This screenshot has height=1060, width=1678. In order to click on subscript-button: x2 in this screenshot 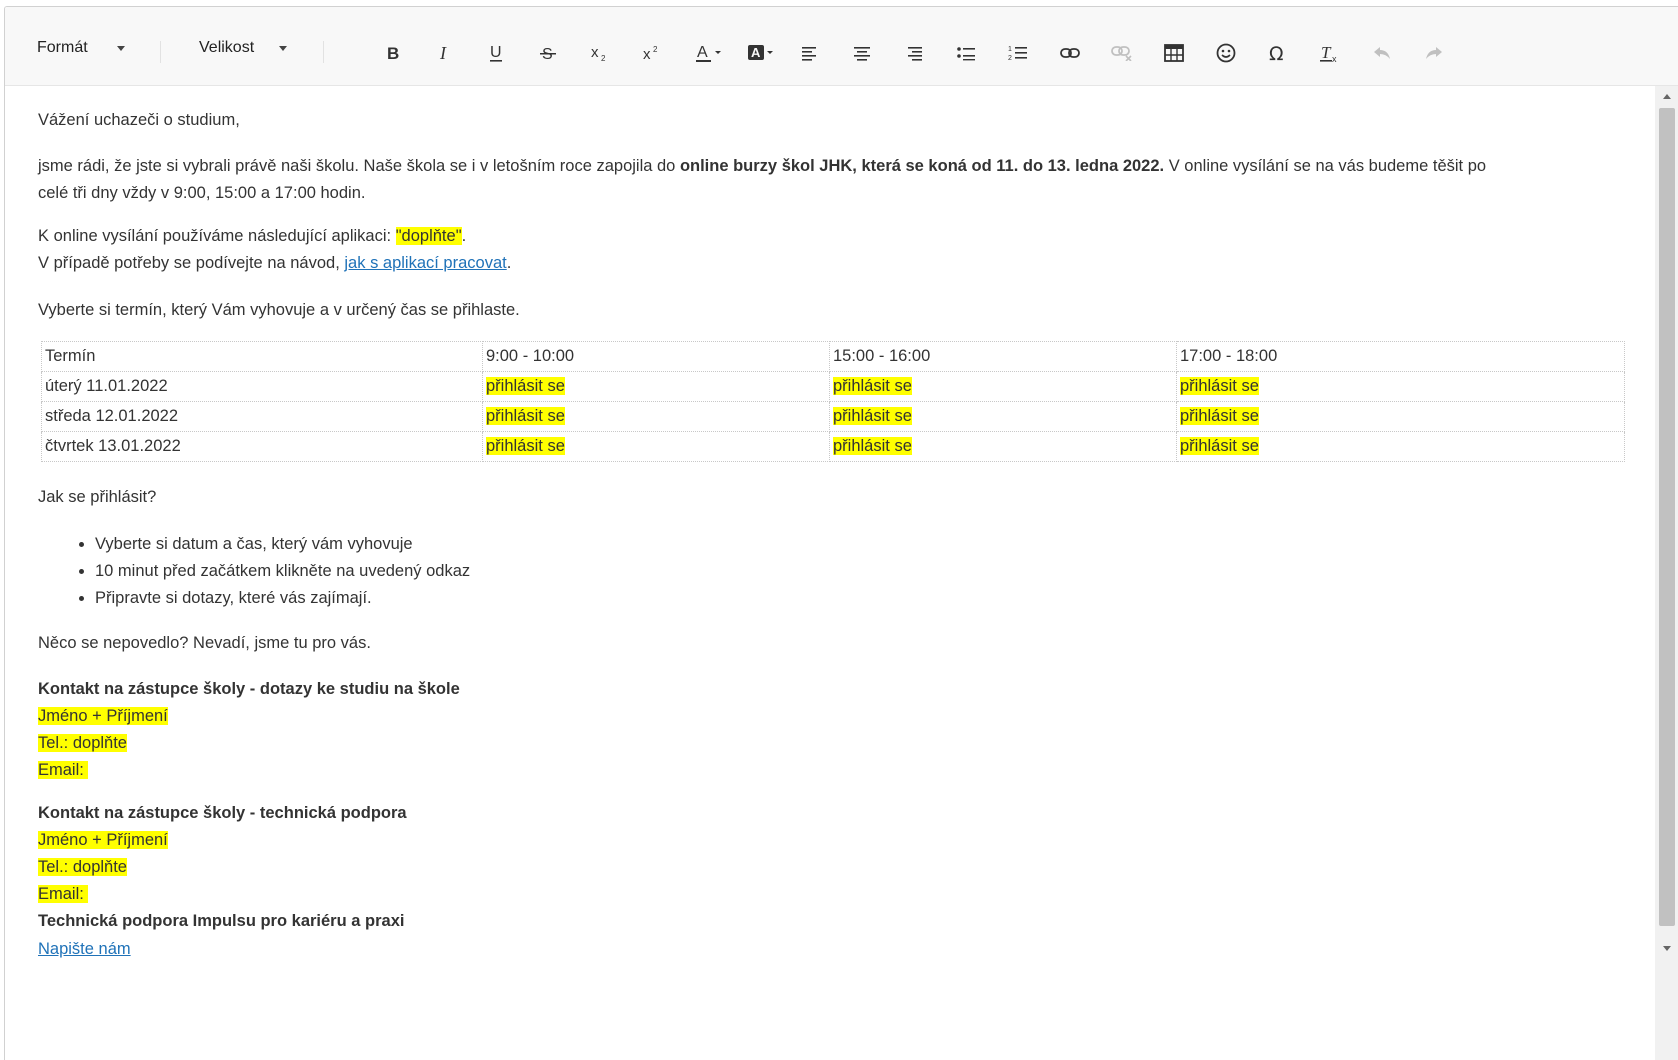, I will do `click(600, 53)`.